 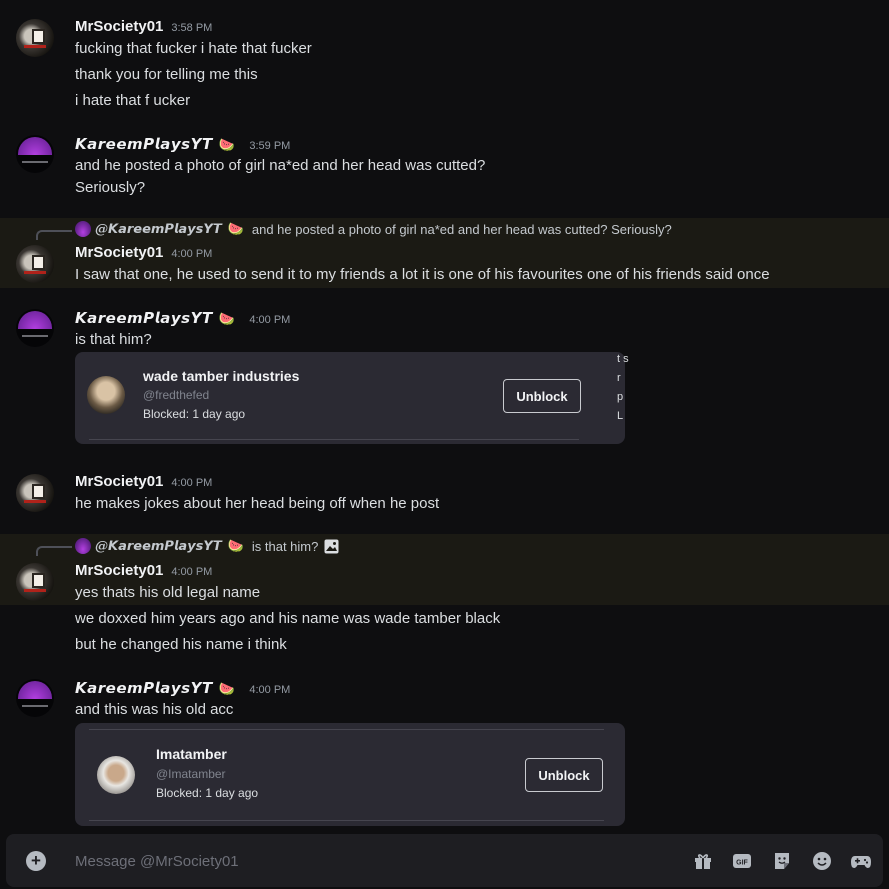 I want to click on message-text: and this was his old acc, so click(x=154, y=709).